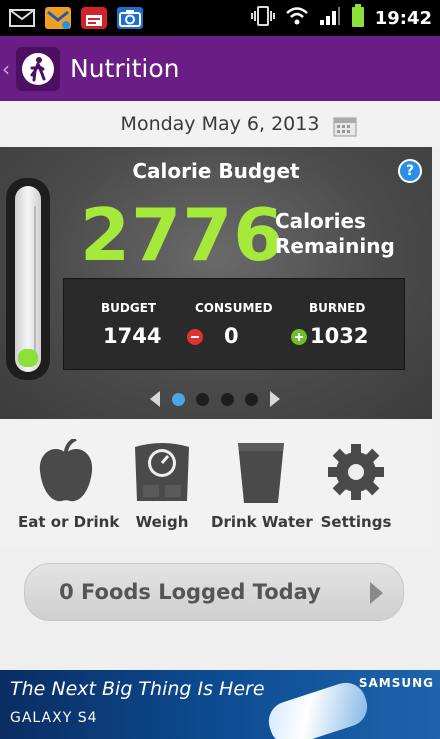 This screenshot has width=440, height=739. What do you see at coordinates (261, 473) in the screenshot?
I see `water-glass-icon` at bounding box center [261, 473].